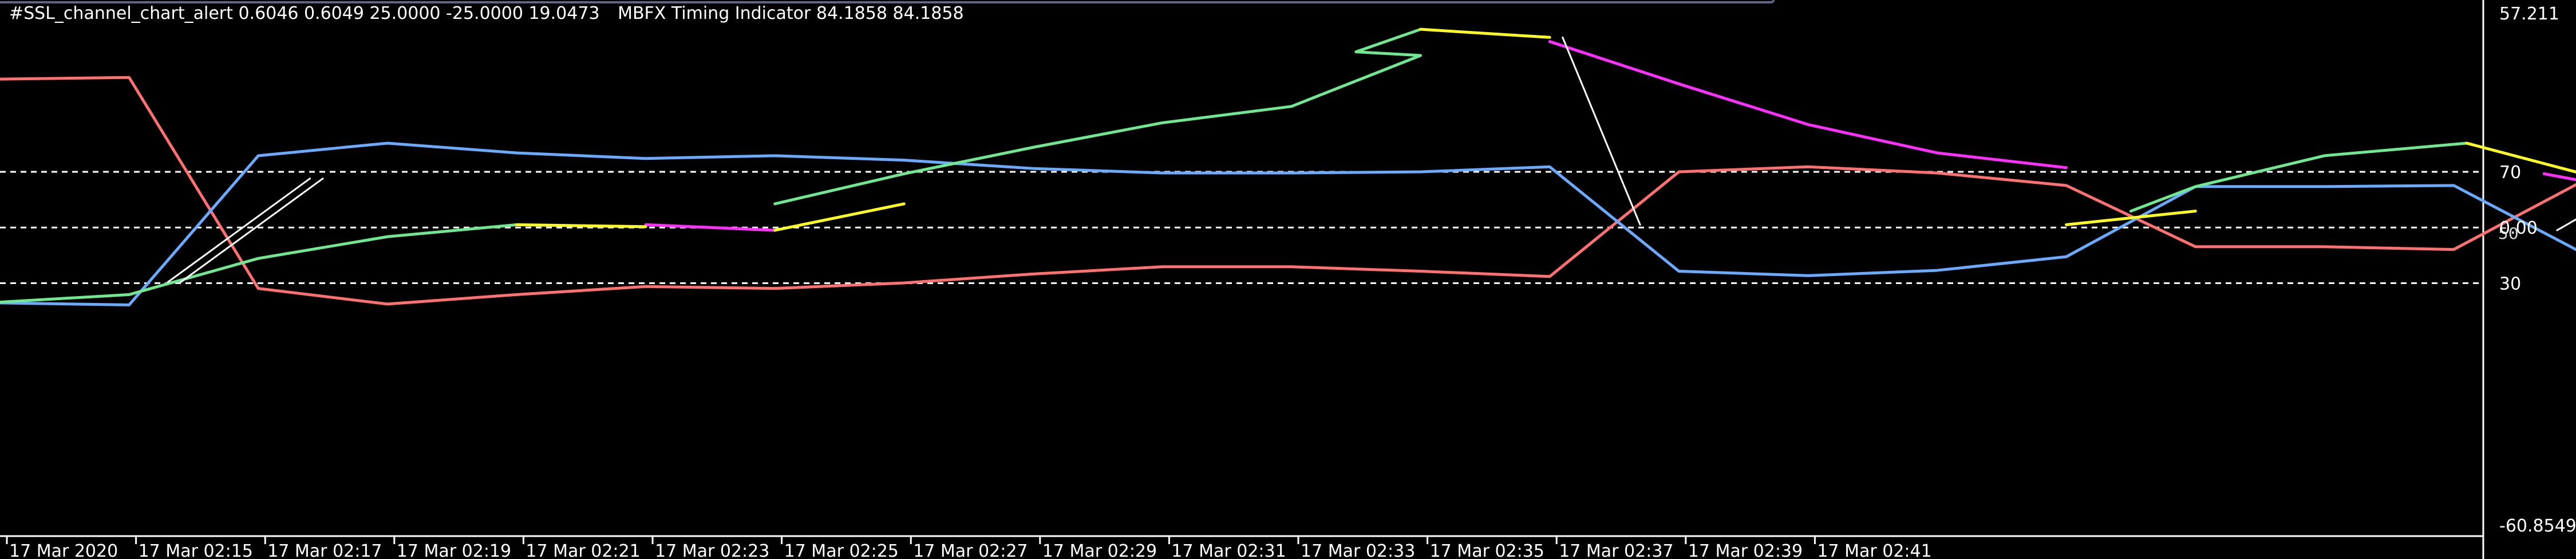  Describe the element at coordinates (1874, 550) in the screenshot. I see `x-tick-label-14: 17 Mar 02:41` at that location.